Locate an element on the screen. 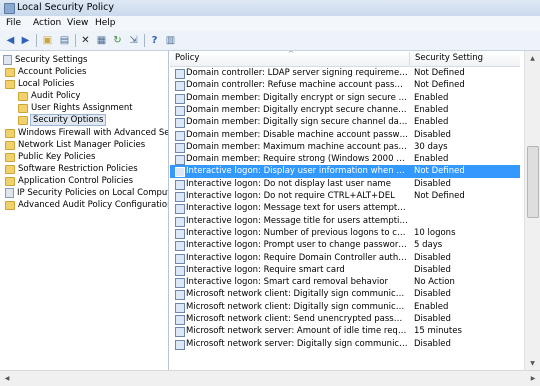  forward-icon: ▶ is located at coordinates (25, 40).